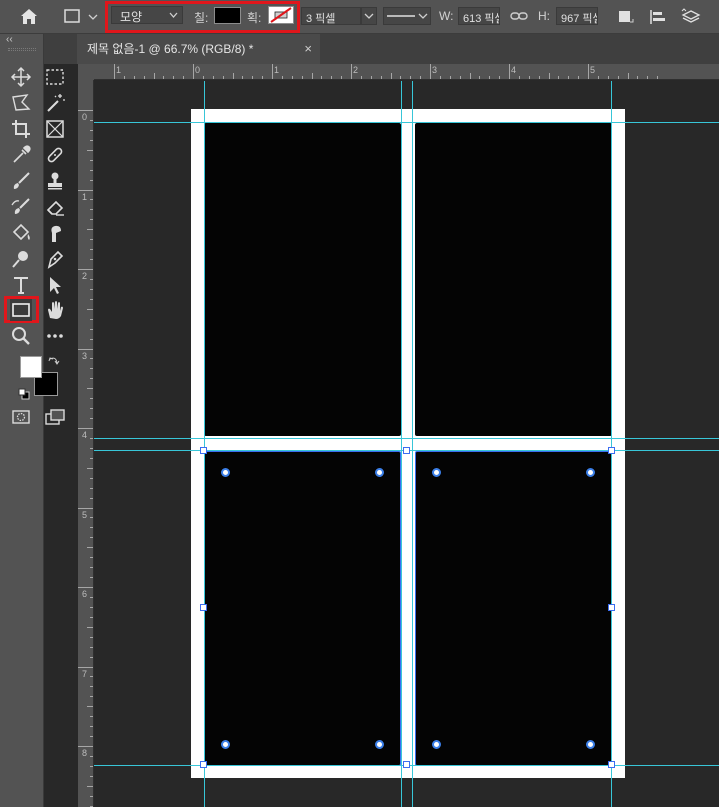 The height and width of the screenshot is (807, 719). What do you see at coordinates (170, 49) in the screenshot?
I see `document-tab-title: 제목 없음-1 @ 66.7% (RGB/8) *` at bounding box center [170, 49].